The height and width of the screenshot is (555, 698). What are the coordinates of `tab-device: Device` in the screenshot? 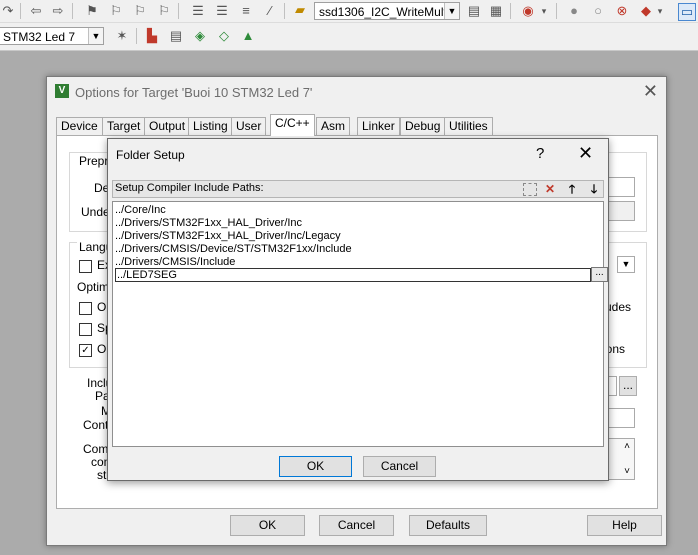 It's located at (79, 126).